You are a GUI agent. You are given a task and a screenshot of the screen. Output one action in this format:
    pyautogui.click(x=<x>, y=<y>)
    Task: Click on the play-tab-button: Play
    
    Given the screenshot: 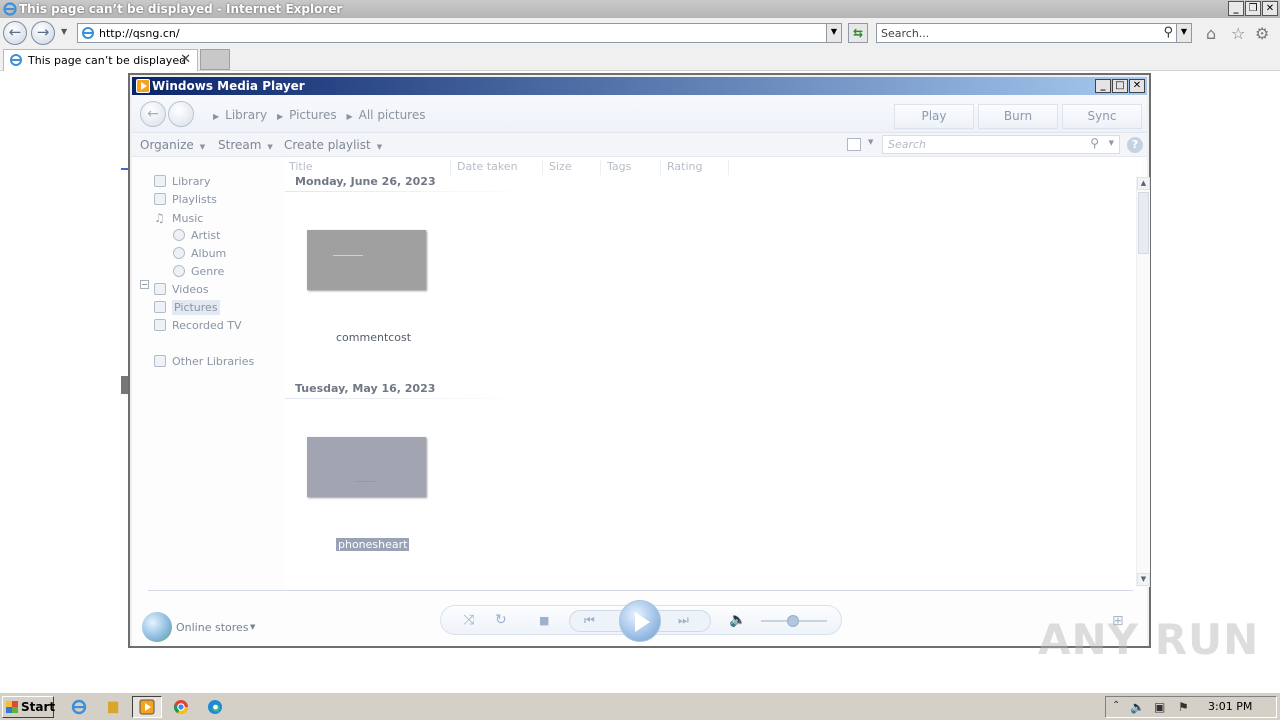 What is the action you would take?
    pyautogui.click(x=934, y=116)
    